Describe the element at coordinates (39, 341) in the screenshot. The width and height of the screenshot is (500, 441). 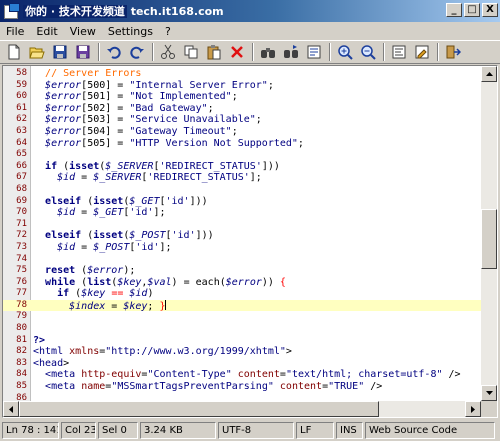
I see `code-text: ?>` at that location.